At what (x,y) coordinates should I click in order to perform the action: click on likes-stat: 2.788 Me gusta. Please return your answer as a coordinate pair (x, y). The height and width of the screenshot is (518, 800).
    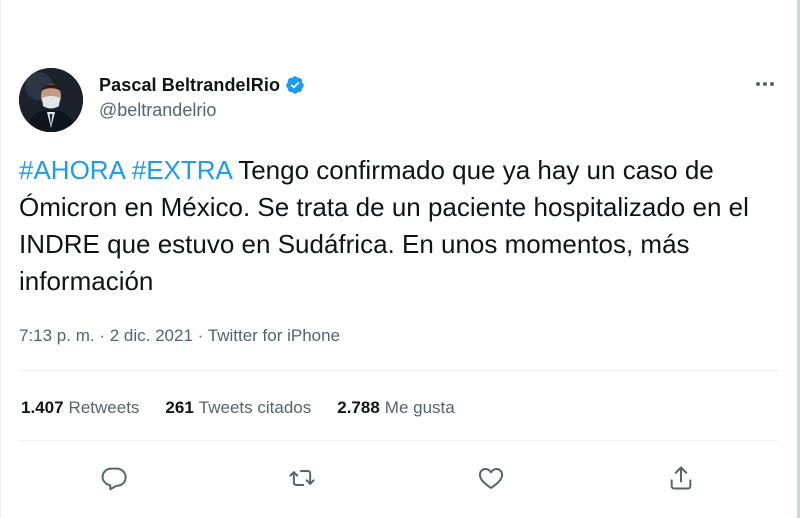
    Looking at the image, I should click on (395, 408).